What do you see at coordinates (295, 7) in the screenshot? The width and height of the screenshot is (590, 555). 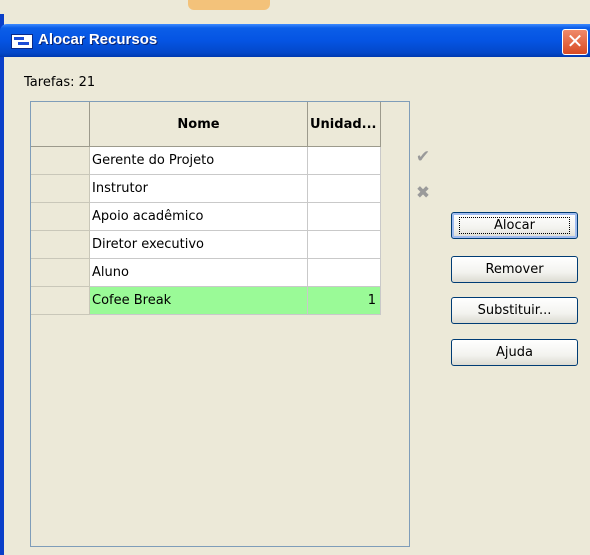 I see `desktop-strip` at bounding box center [295, 7].